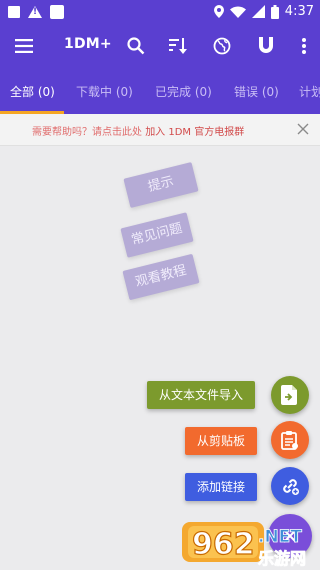  Describe the element at coordinates (266, 46) in the screenshot. I see `magnet-icon` at that location.